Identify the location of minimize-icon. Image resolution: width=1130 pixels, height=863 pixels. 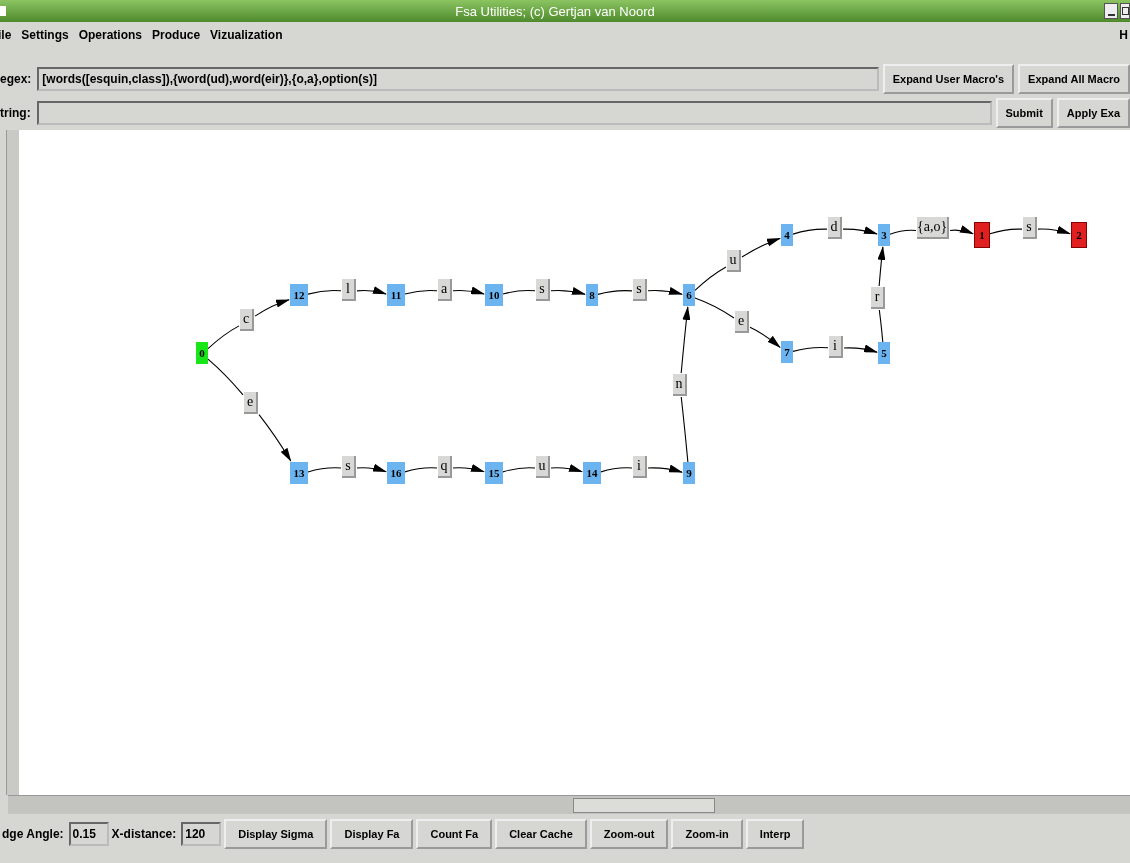
(1111, 11).